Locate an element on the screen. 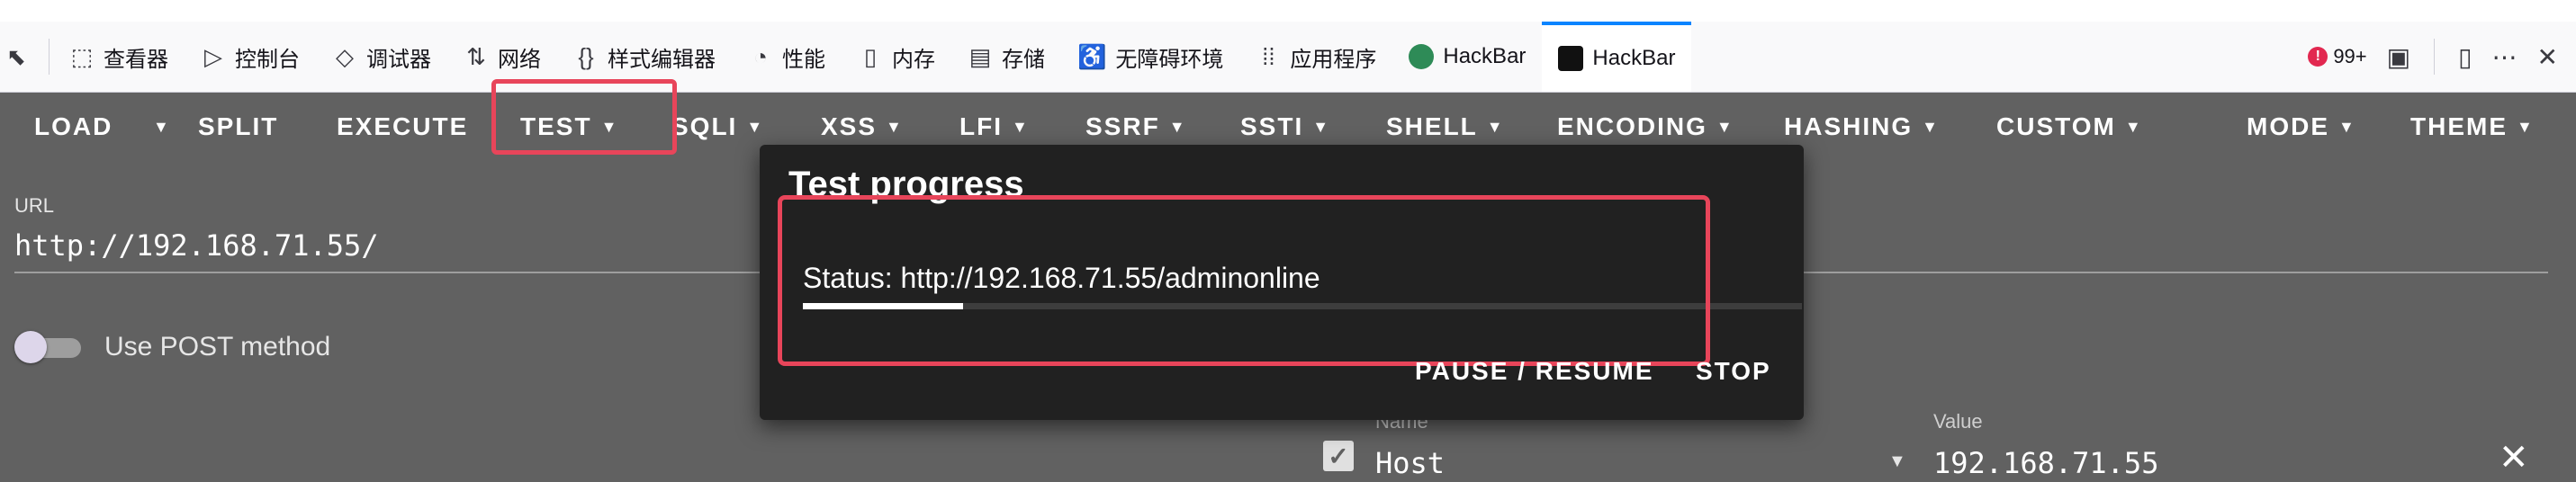  devtools-tab-hackbar-logo: HackBar is located at coordinates (1467, 57).